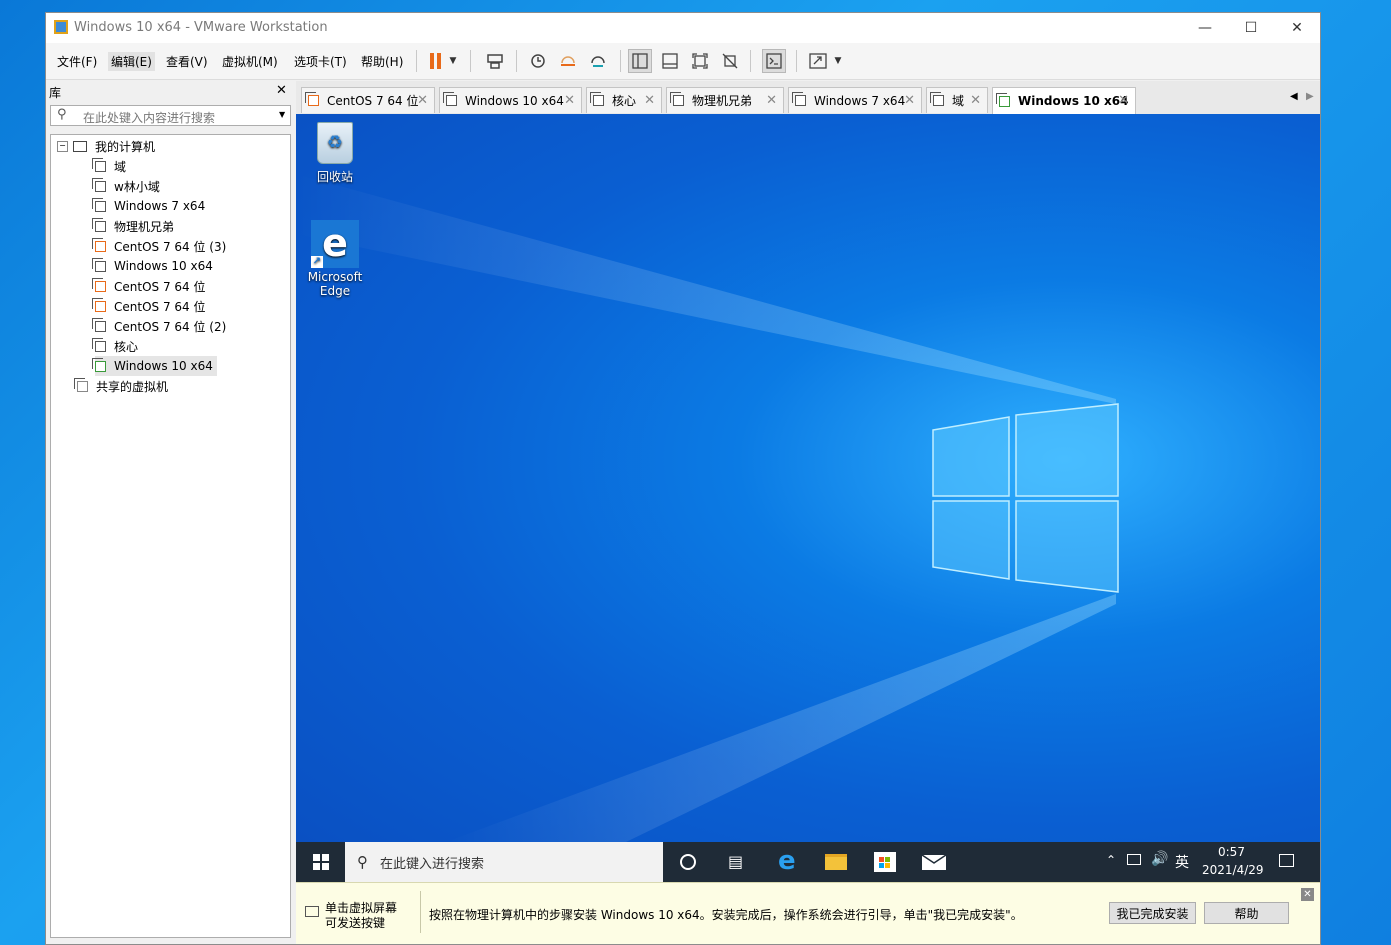 Image resolution: width=1391 pixels, height=945 pixels. What do you see at coordinates (335, 143) in the screenshot?
I see `recycle-bin-icon: ♻` at bounding box center [335, 143].